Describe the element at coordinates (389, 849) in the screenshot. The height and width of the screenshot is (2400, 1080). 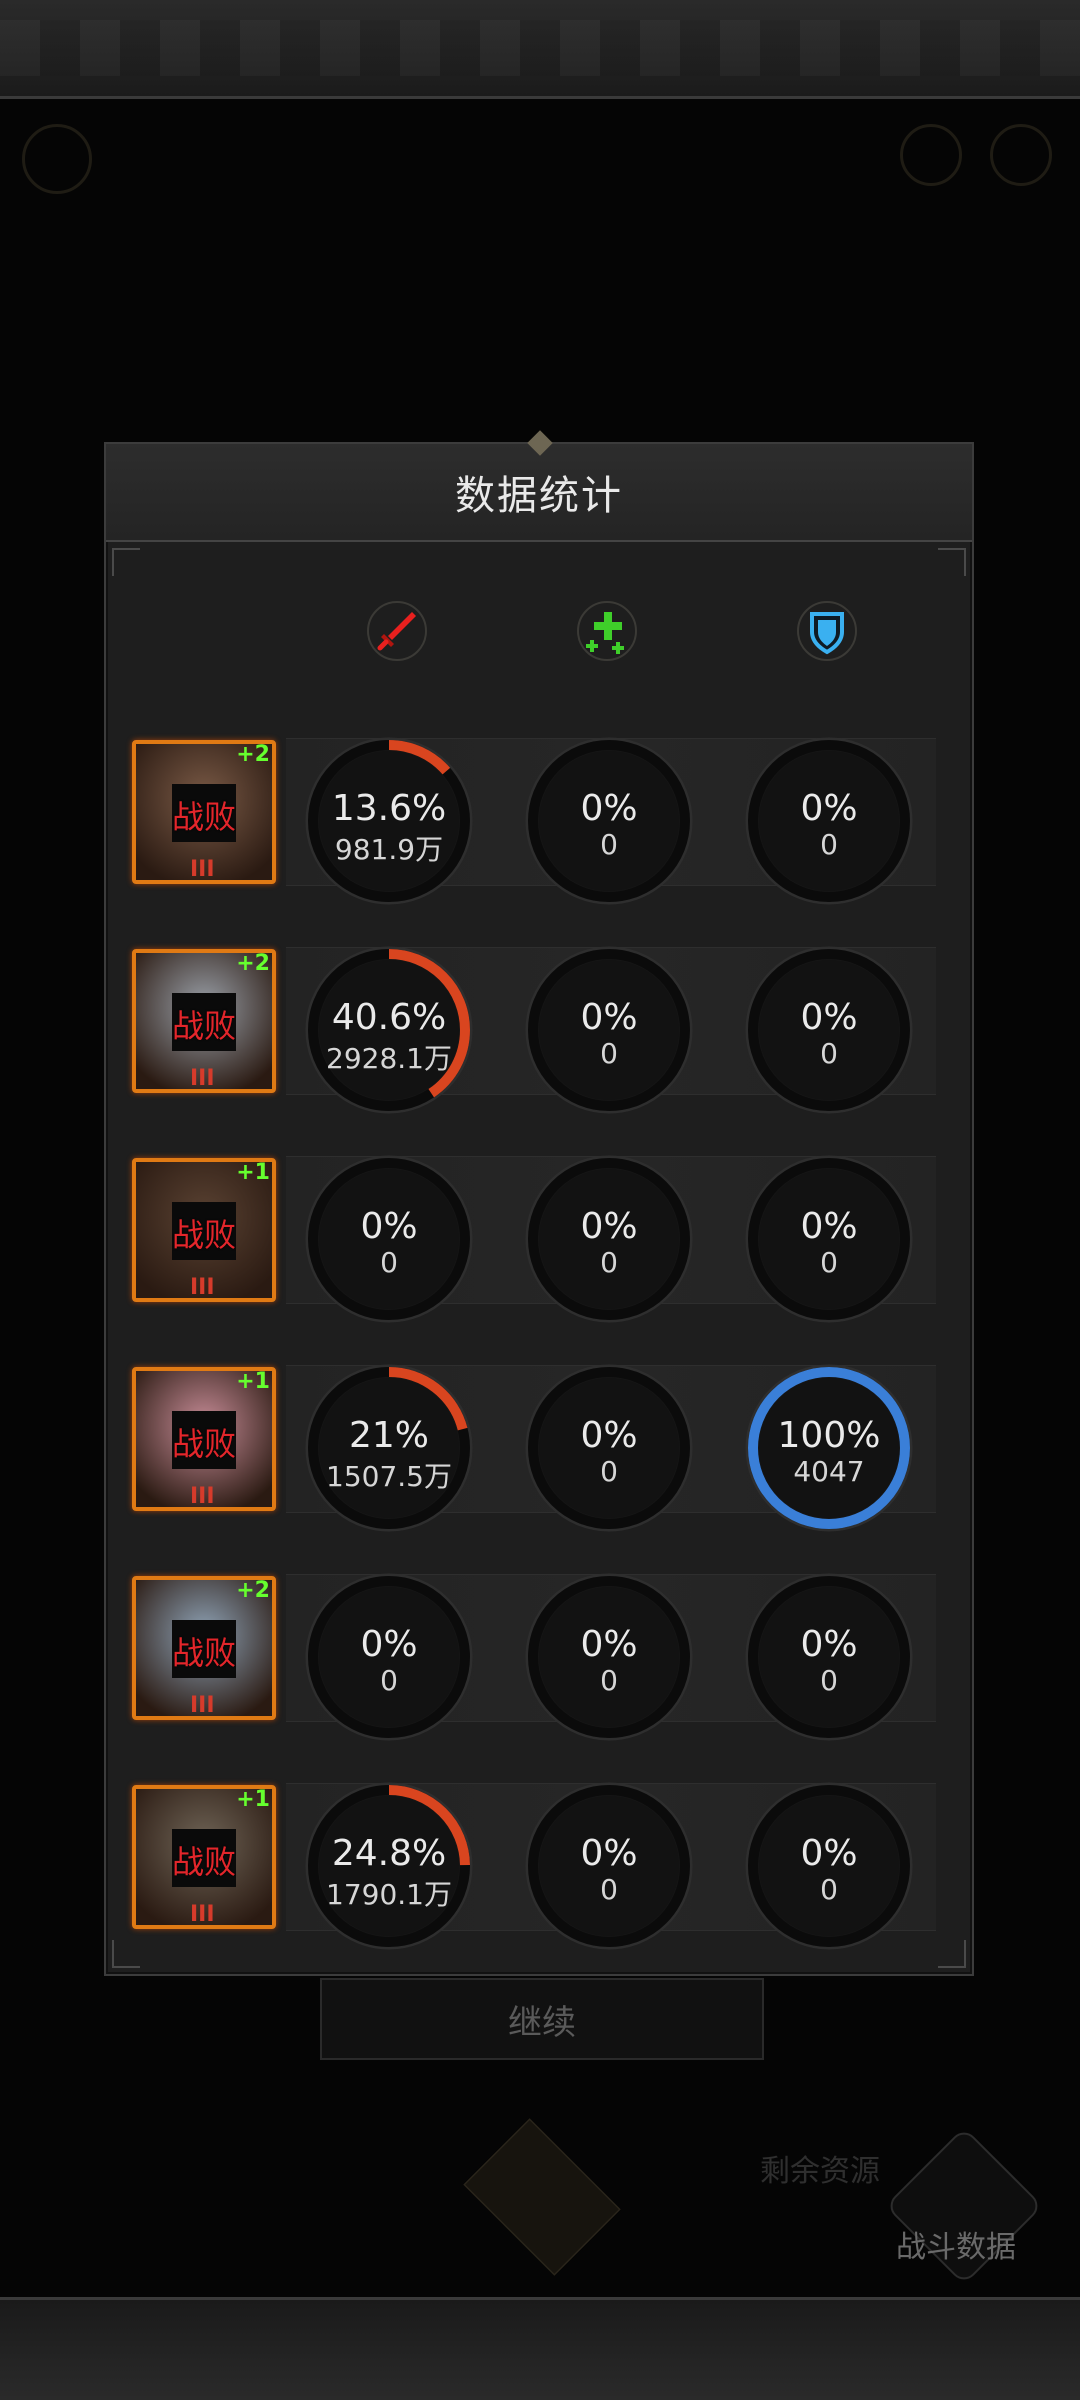
I see `value-label: 981.9万` at that location.